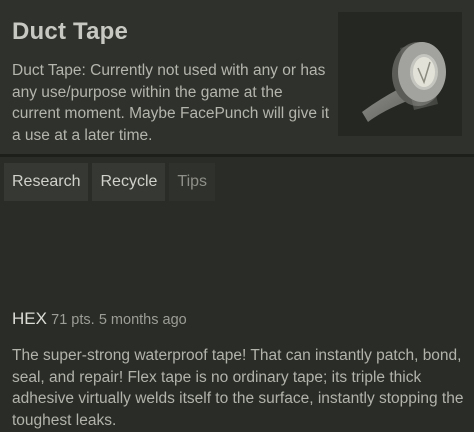  I want to click on item-image, so click(400, 74).